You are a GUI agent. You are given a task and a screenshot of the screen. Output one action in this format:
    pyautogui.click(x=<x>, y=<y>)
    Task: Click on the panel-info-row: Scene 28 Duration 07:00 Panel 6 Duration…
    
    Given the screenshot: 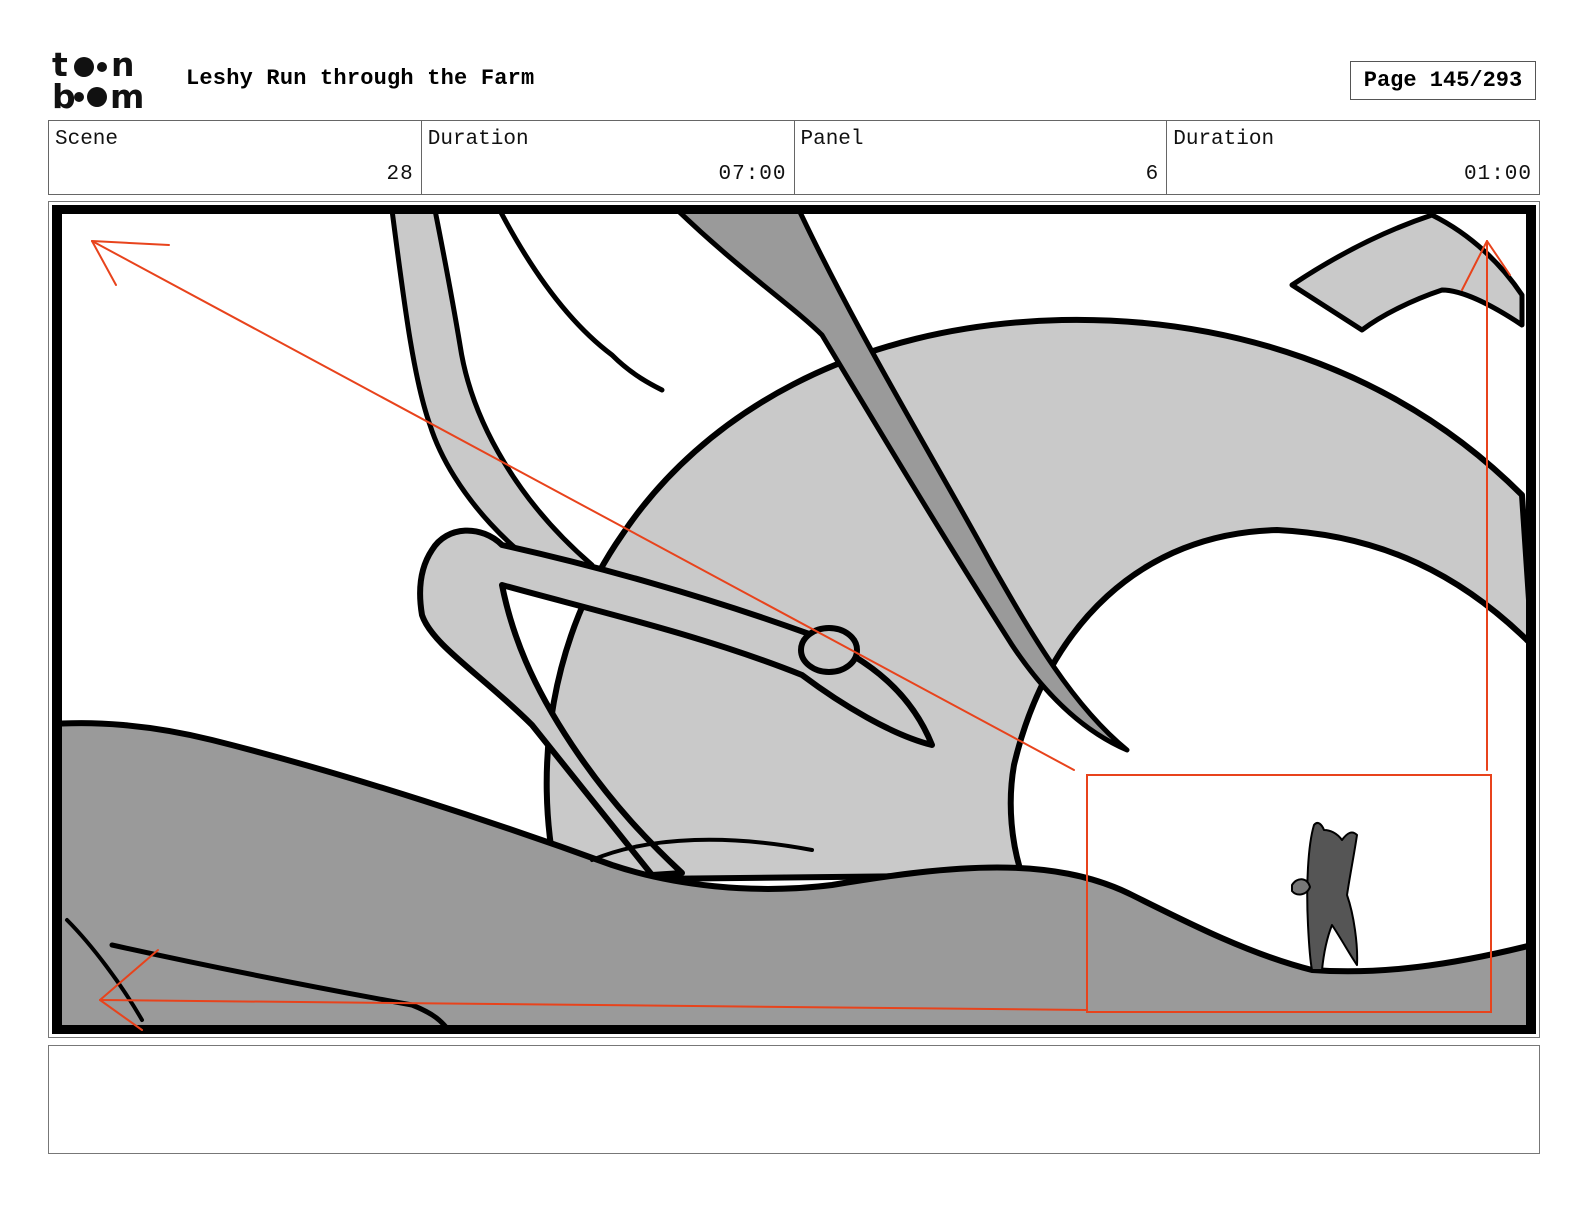 What is the action you would take?
    pyautogui.click(x=794, y=157)
    